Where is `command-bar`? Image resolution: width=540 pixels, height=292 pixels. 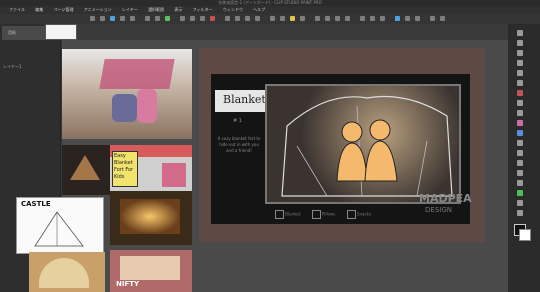 command-bar is located at coordinates (270, 19).